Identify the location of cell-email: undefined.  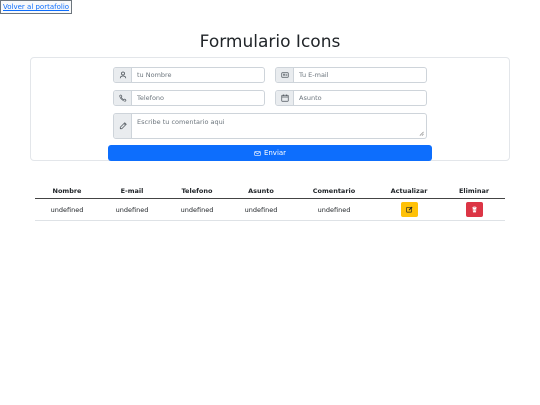
(132, 209).